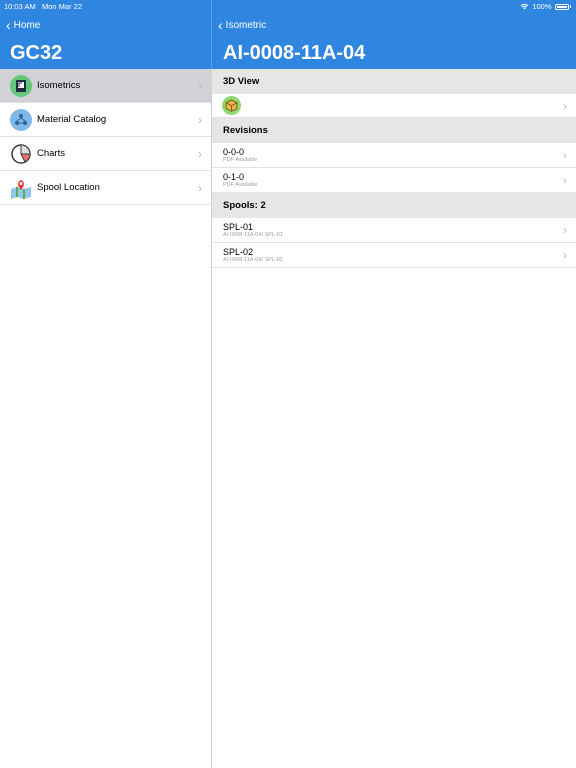  Describe the element at coordinates (21, 188) in the screenshot. I see `map-pin-icon` at that location.